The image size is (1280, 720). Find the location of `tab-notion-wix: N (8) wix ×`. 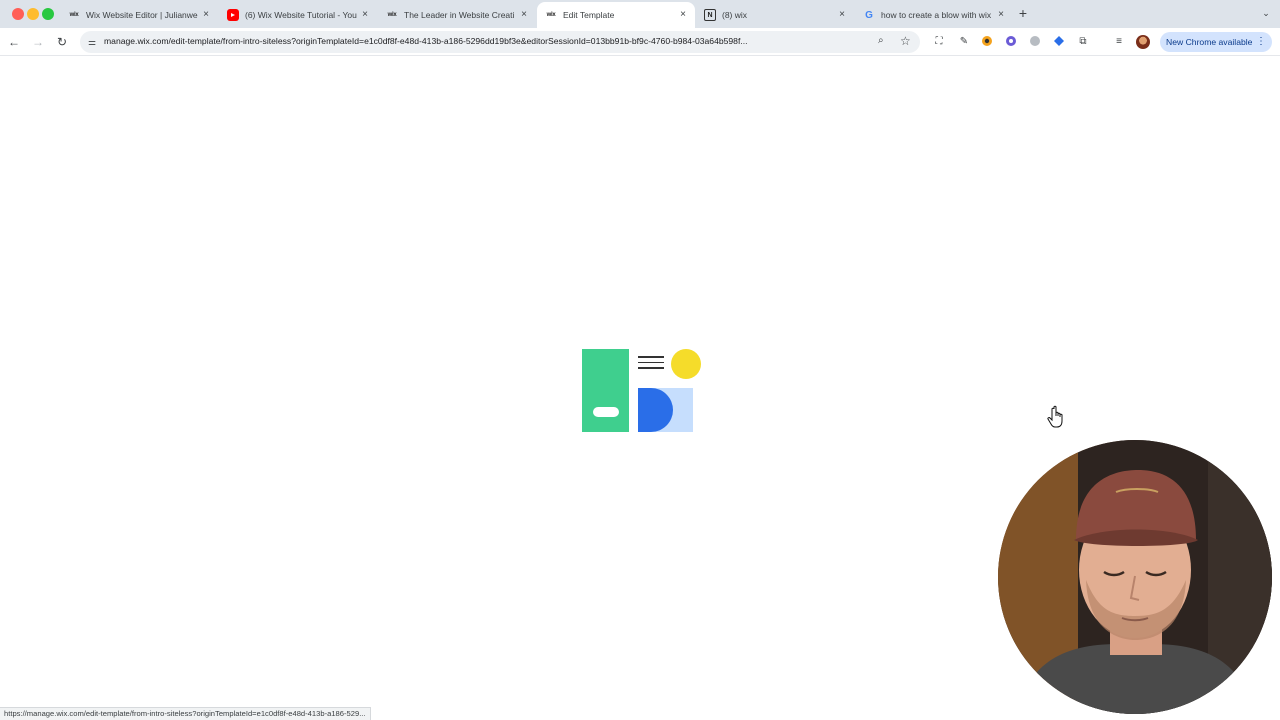

tab-notion-wix: N (8) wix × is located at coordinates (775, 15).